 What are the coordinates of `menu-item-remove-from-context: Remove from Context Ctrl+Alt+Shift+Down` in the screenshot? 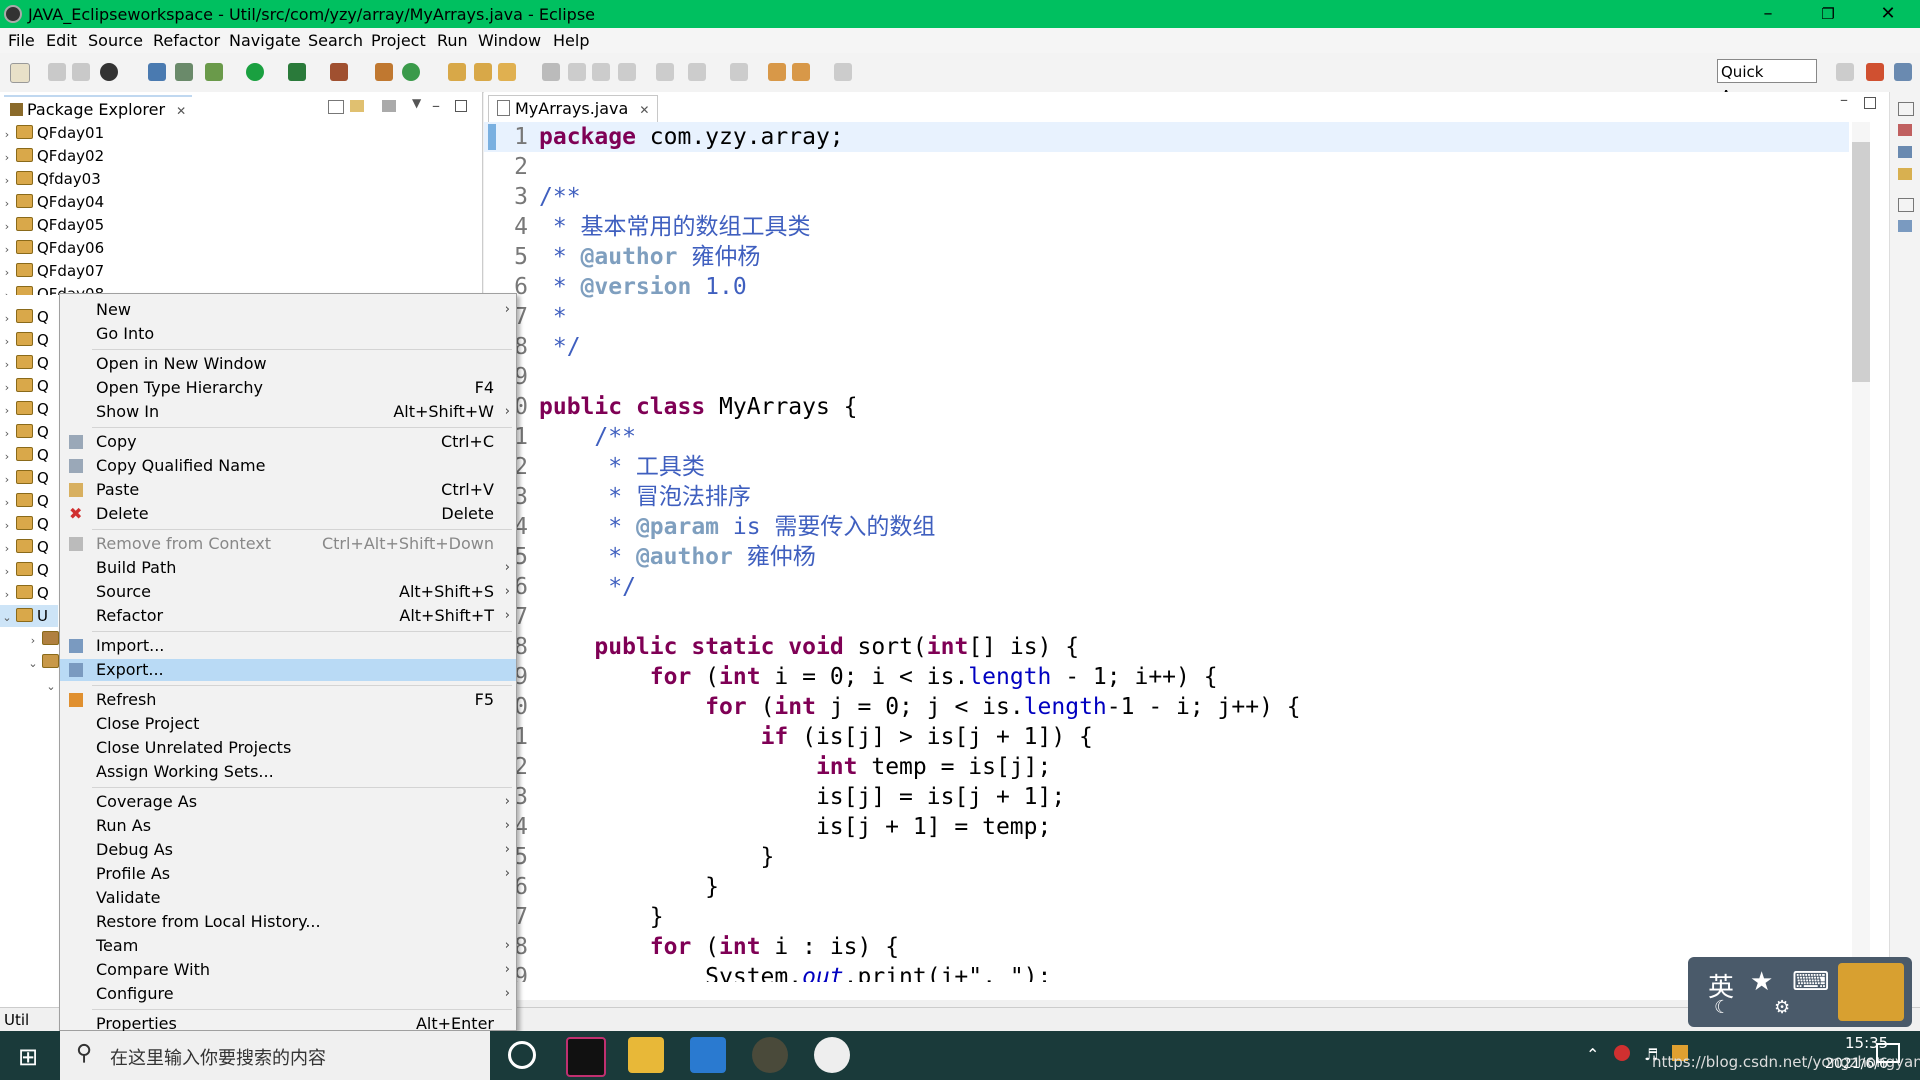 It's located at (288, 544).